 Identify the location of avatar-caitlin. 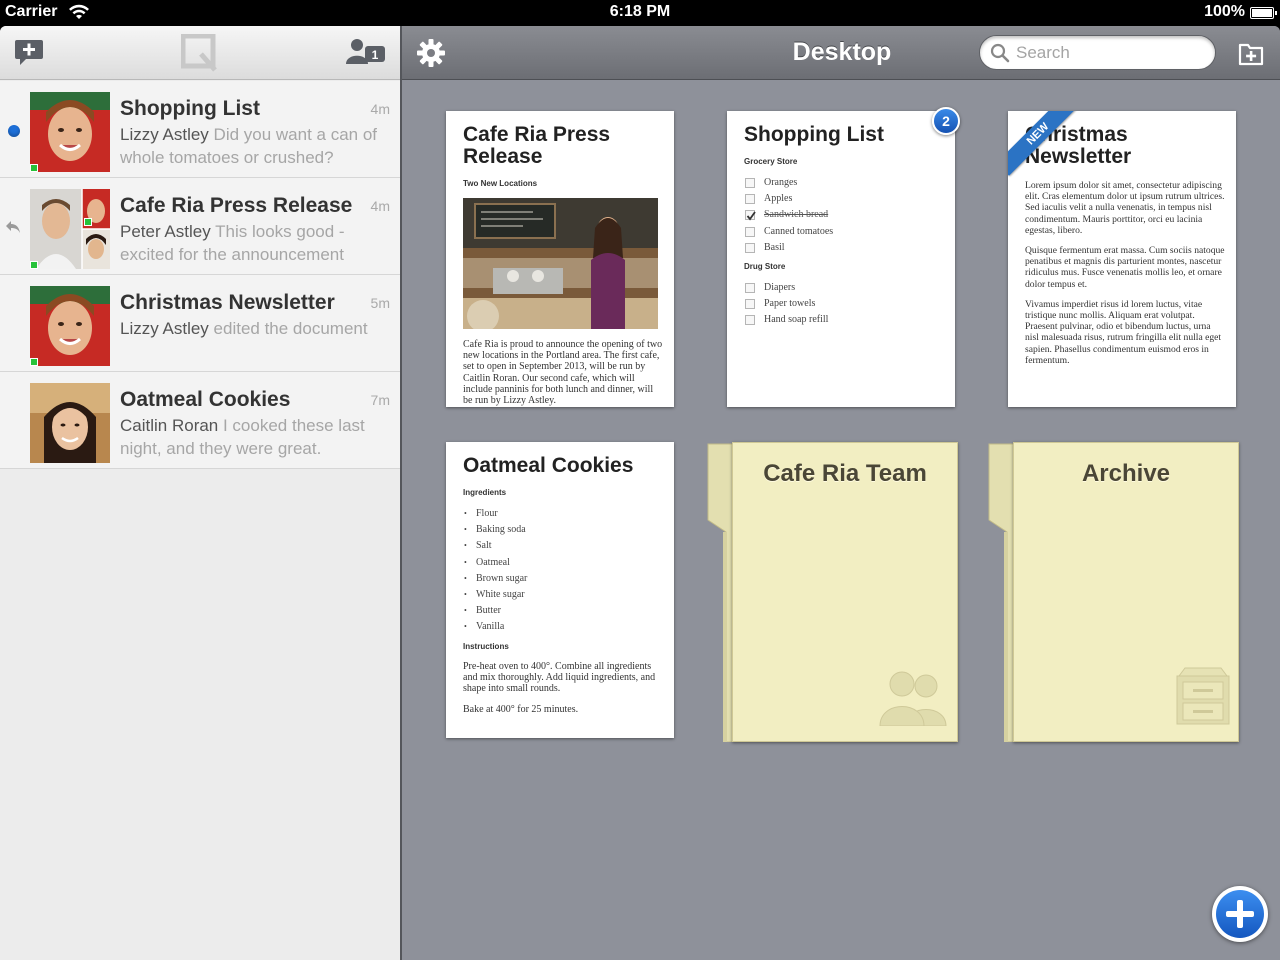
(70, 423).